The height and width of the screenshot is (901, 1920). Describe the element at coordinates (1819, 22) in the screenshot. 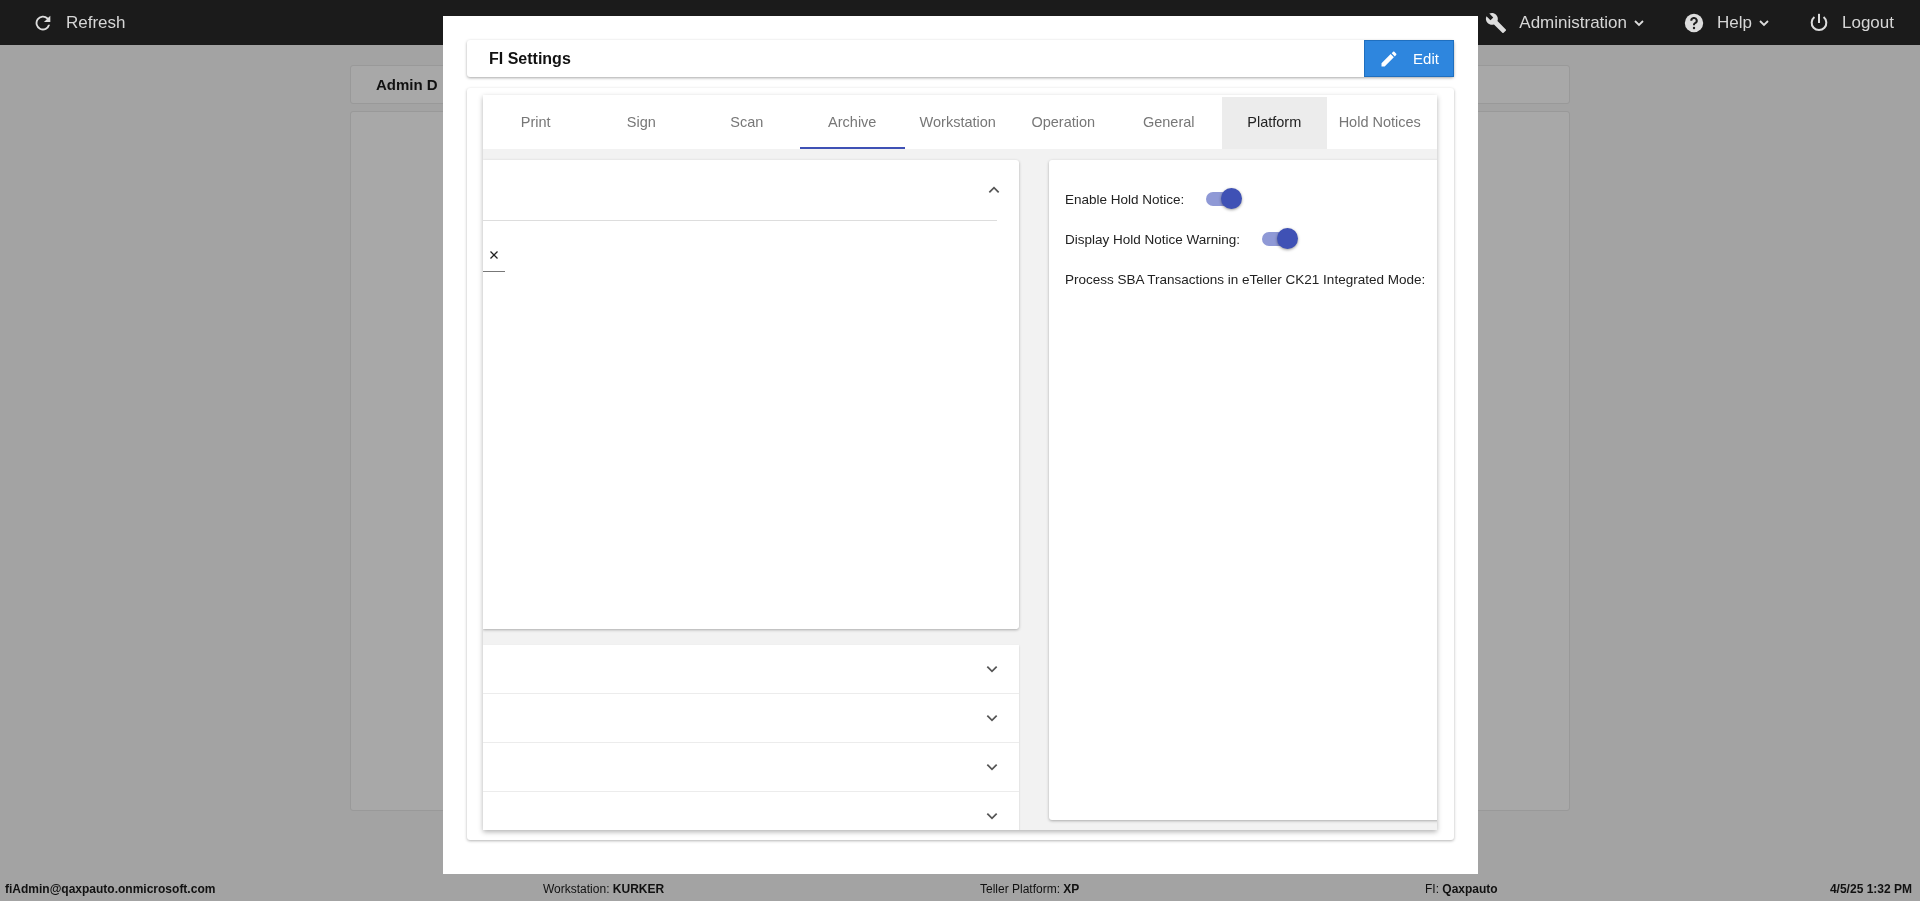

I see `power-icon` at that location.